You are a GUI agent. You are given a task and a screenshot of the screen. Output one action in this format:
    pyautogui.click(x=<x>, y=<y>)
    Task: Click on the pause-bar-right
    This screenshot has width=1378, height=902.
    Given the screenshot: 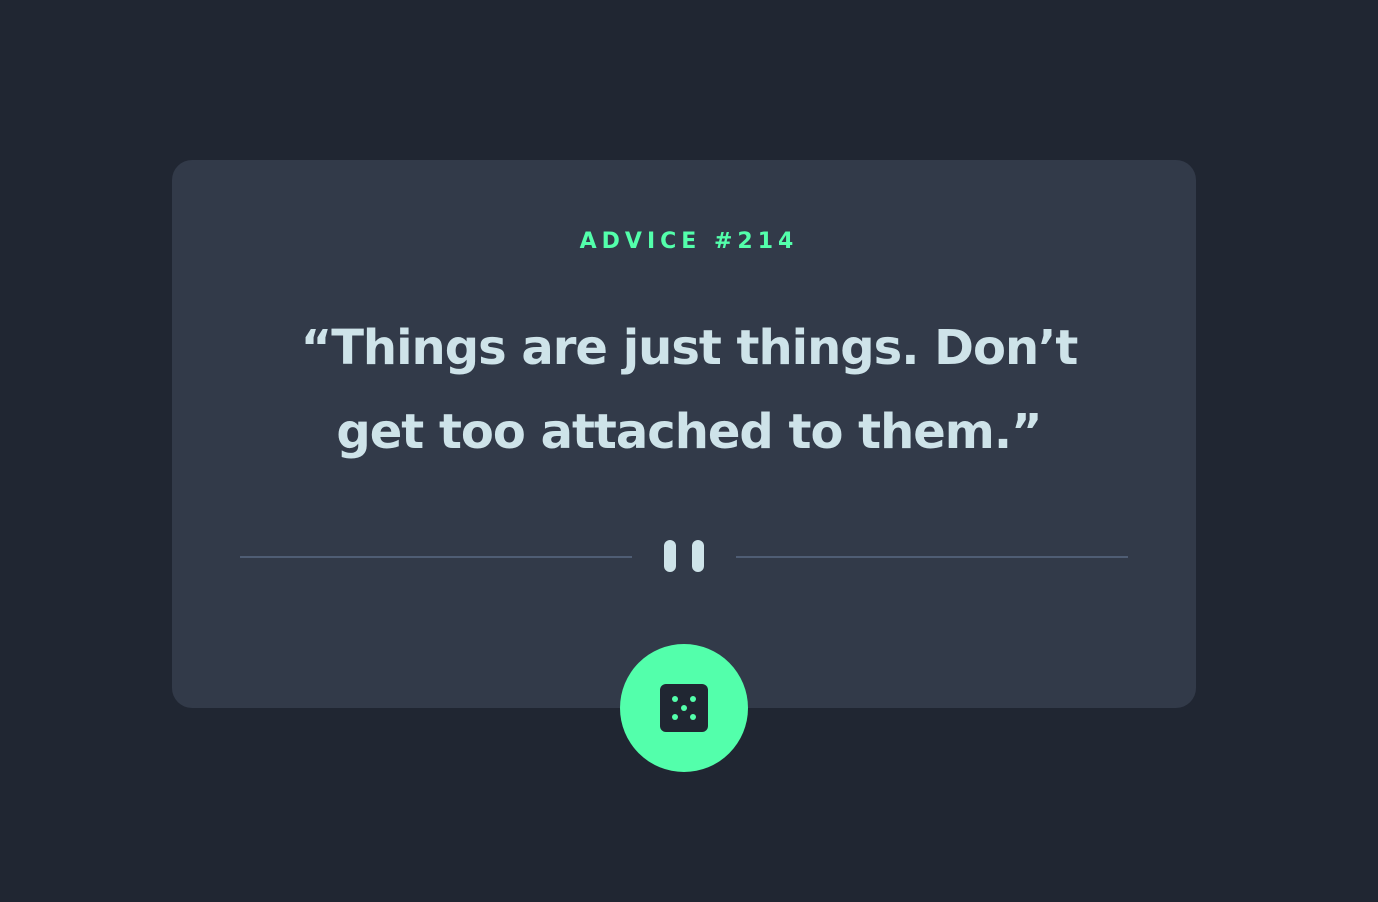 What is the action you would take?
    pyautogui.click(x=698, y=556)
    